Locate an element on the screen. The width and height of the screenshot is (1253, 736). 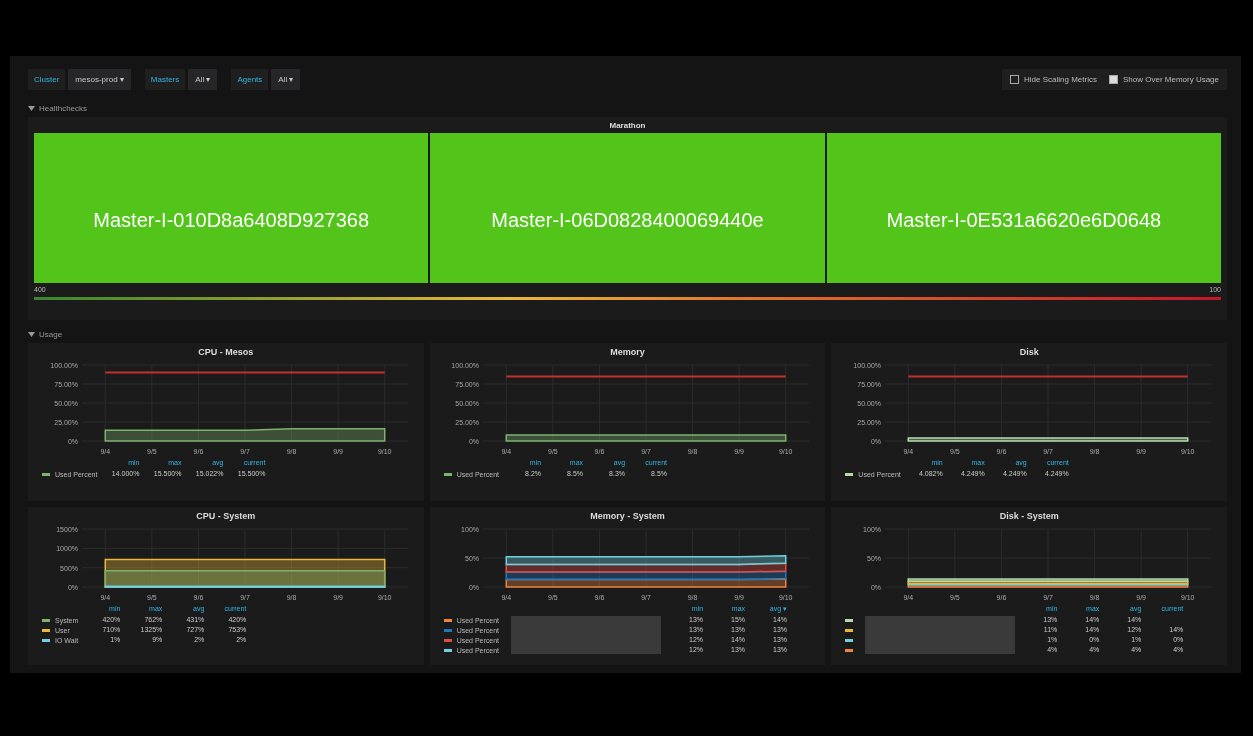
toggle-label: Hide Scaling Metrics is located at coordinates (1060, 79).